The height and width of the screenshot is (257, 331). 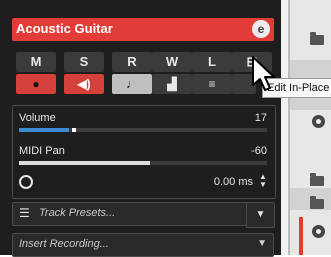 I want to click on track-name-bar: Acoustic Guitar e, so click(x=143, y=29).